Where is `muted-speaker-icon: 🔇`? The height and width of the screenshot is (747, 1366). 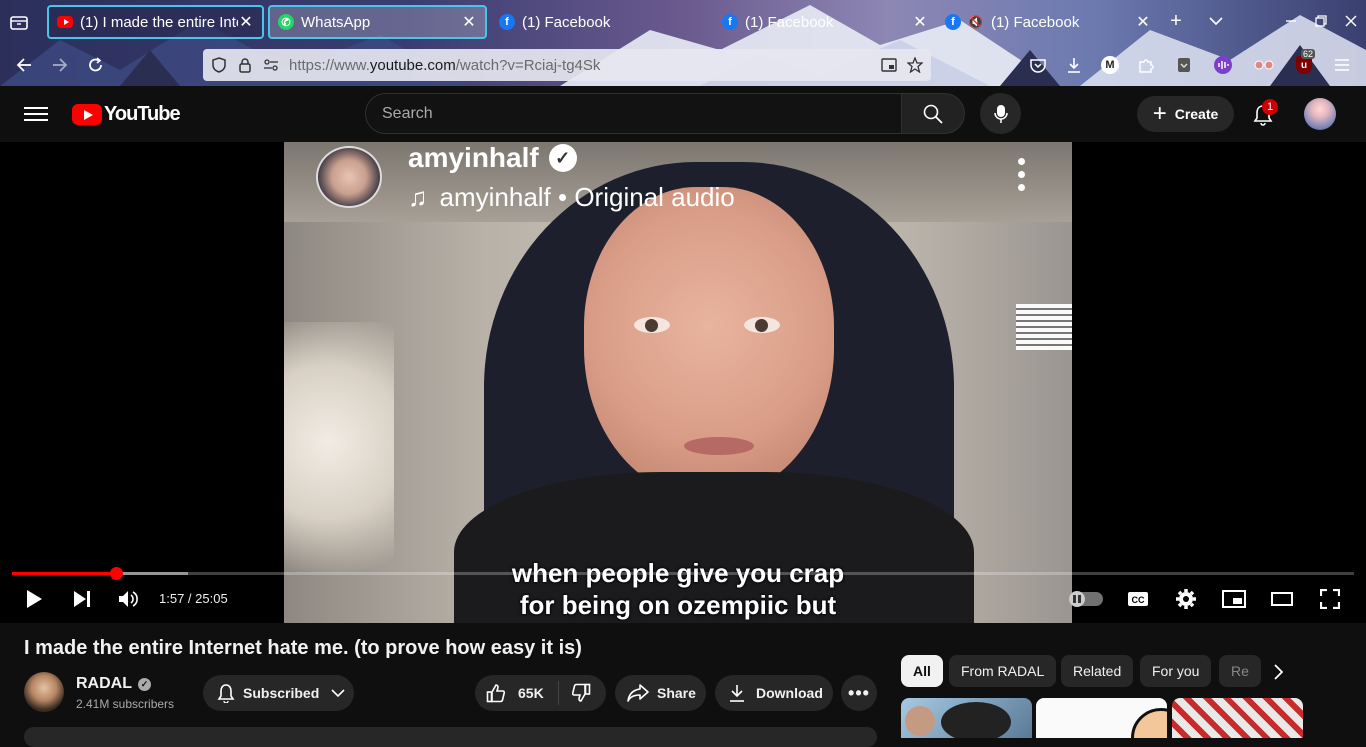 muted-speaker-icon: 🔇 is located at coordinates (975, 22).